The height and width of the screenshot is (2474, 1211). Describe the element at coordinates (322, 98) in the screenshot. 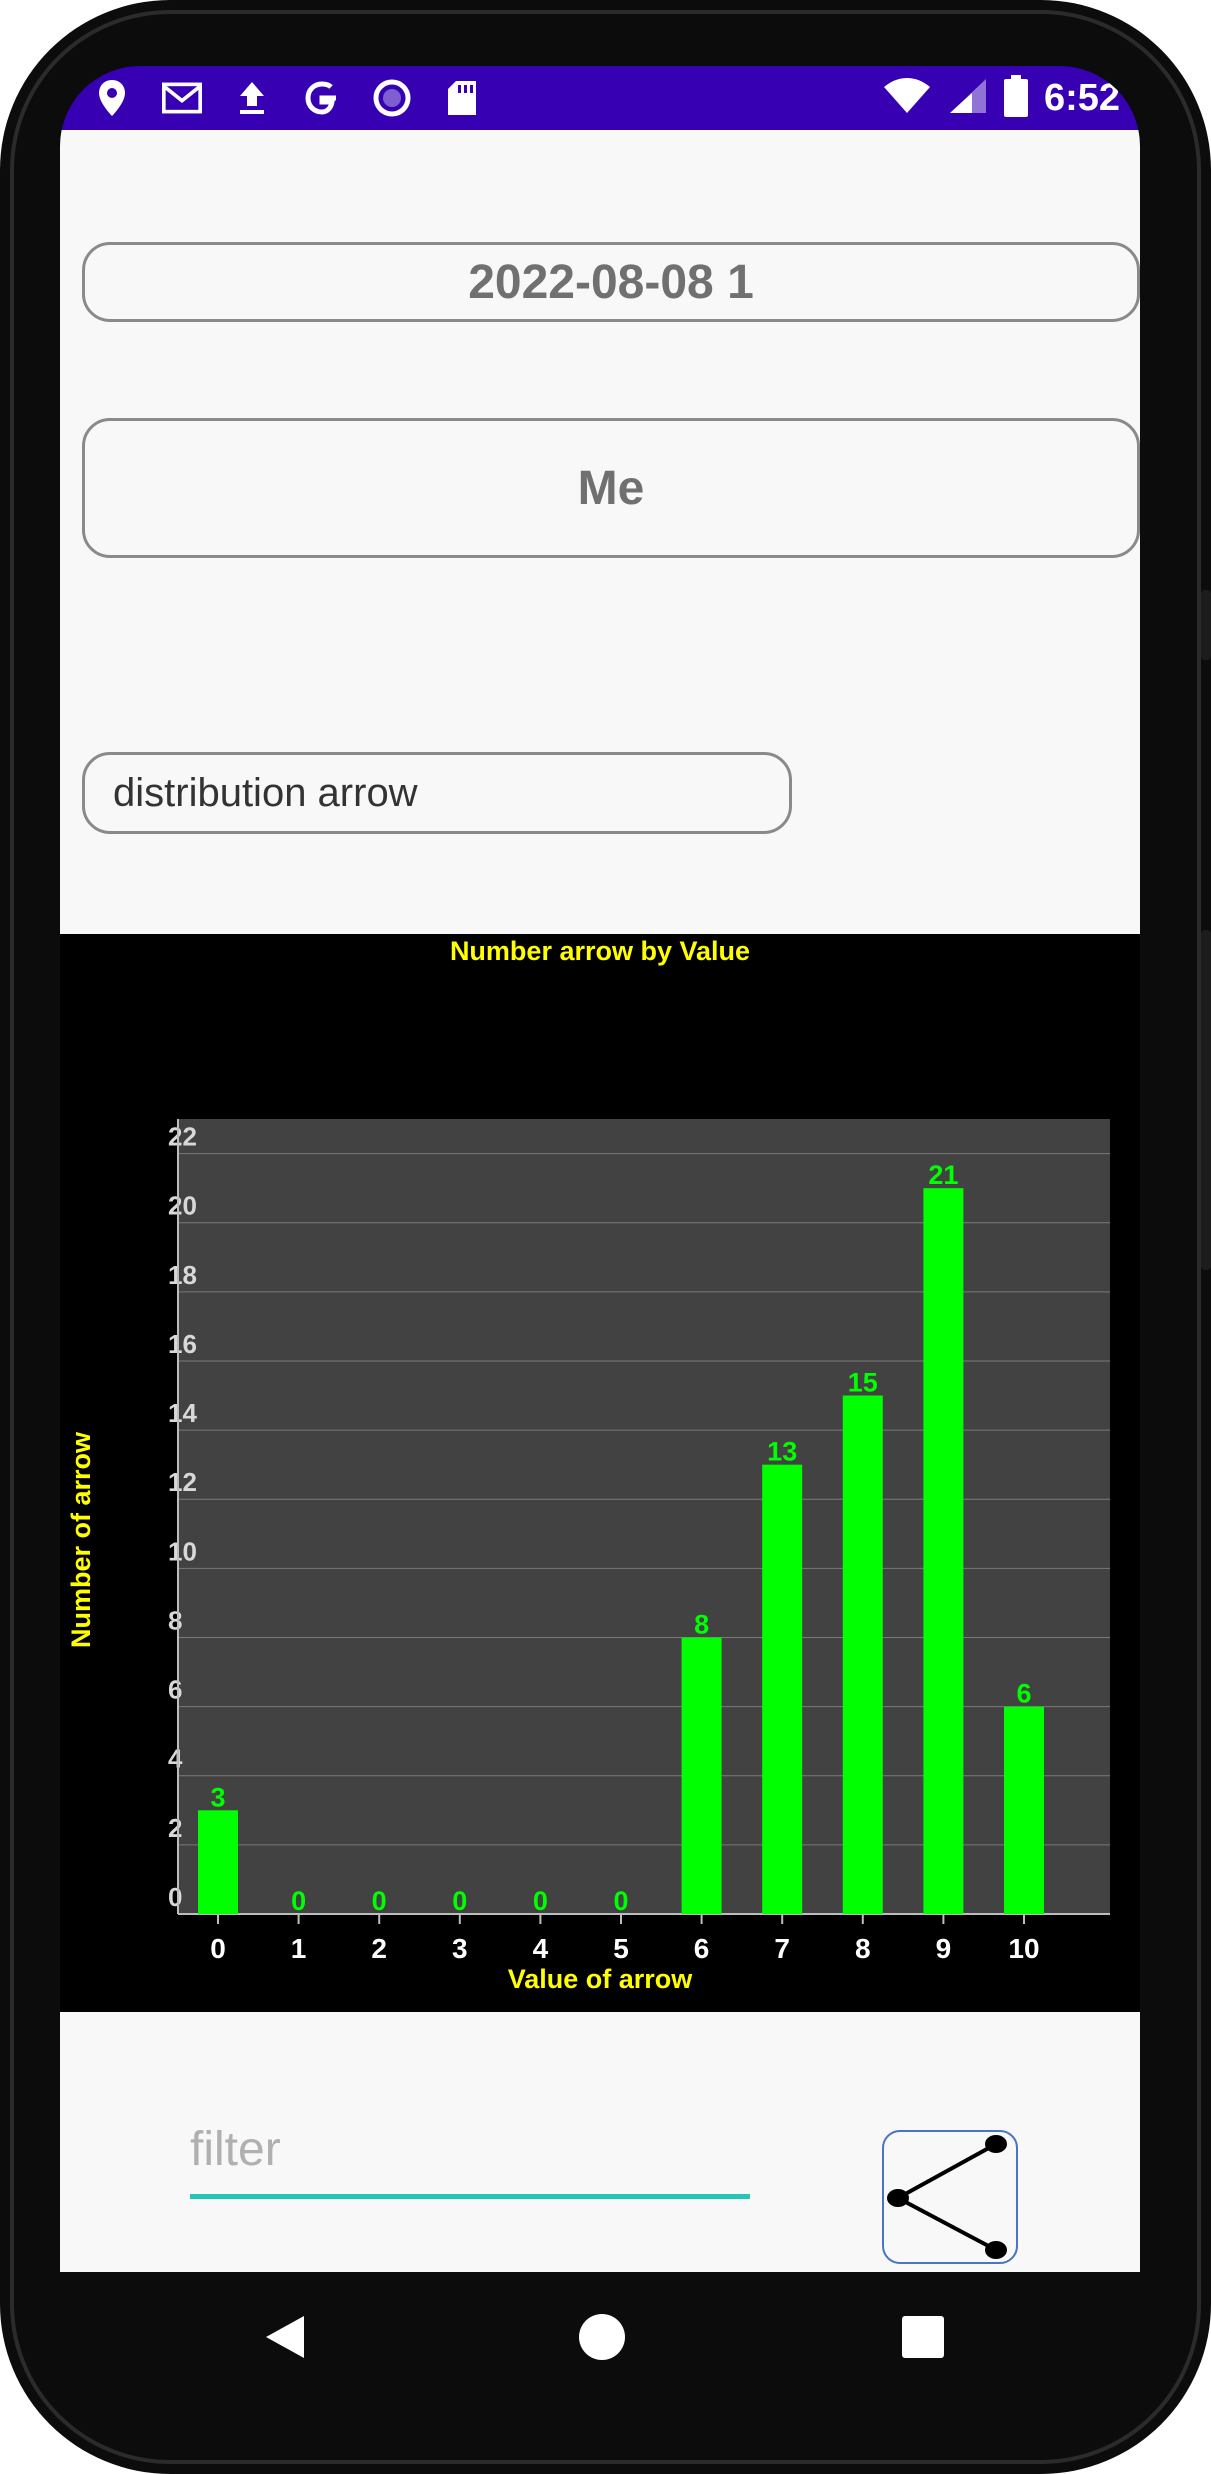

I see `google-icon` at that location.